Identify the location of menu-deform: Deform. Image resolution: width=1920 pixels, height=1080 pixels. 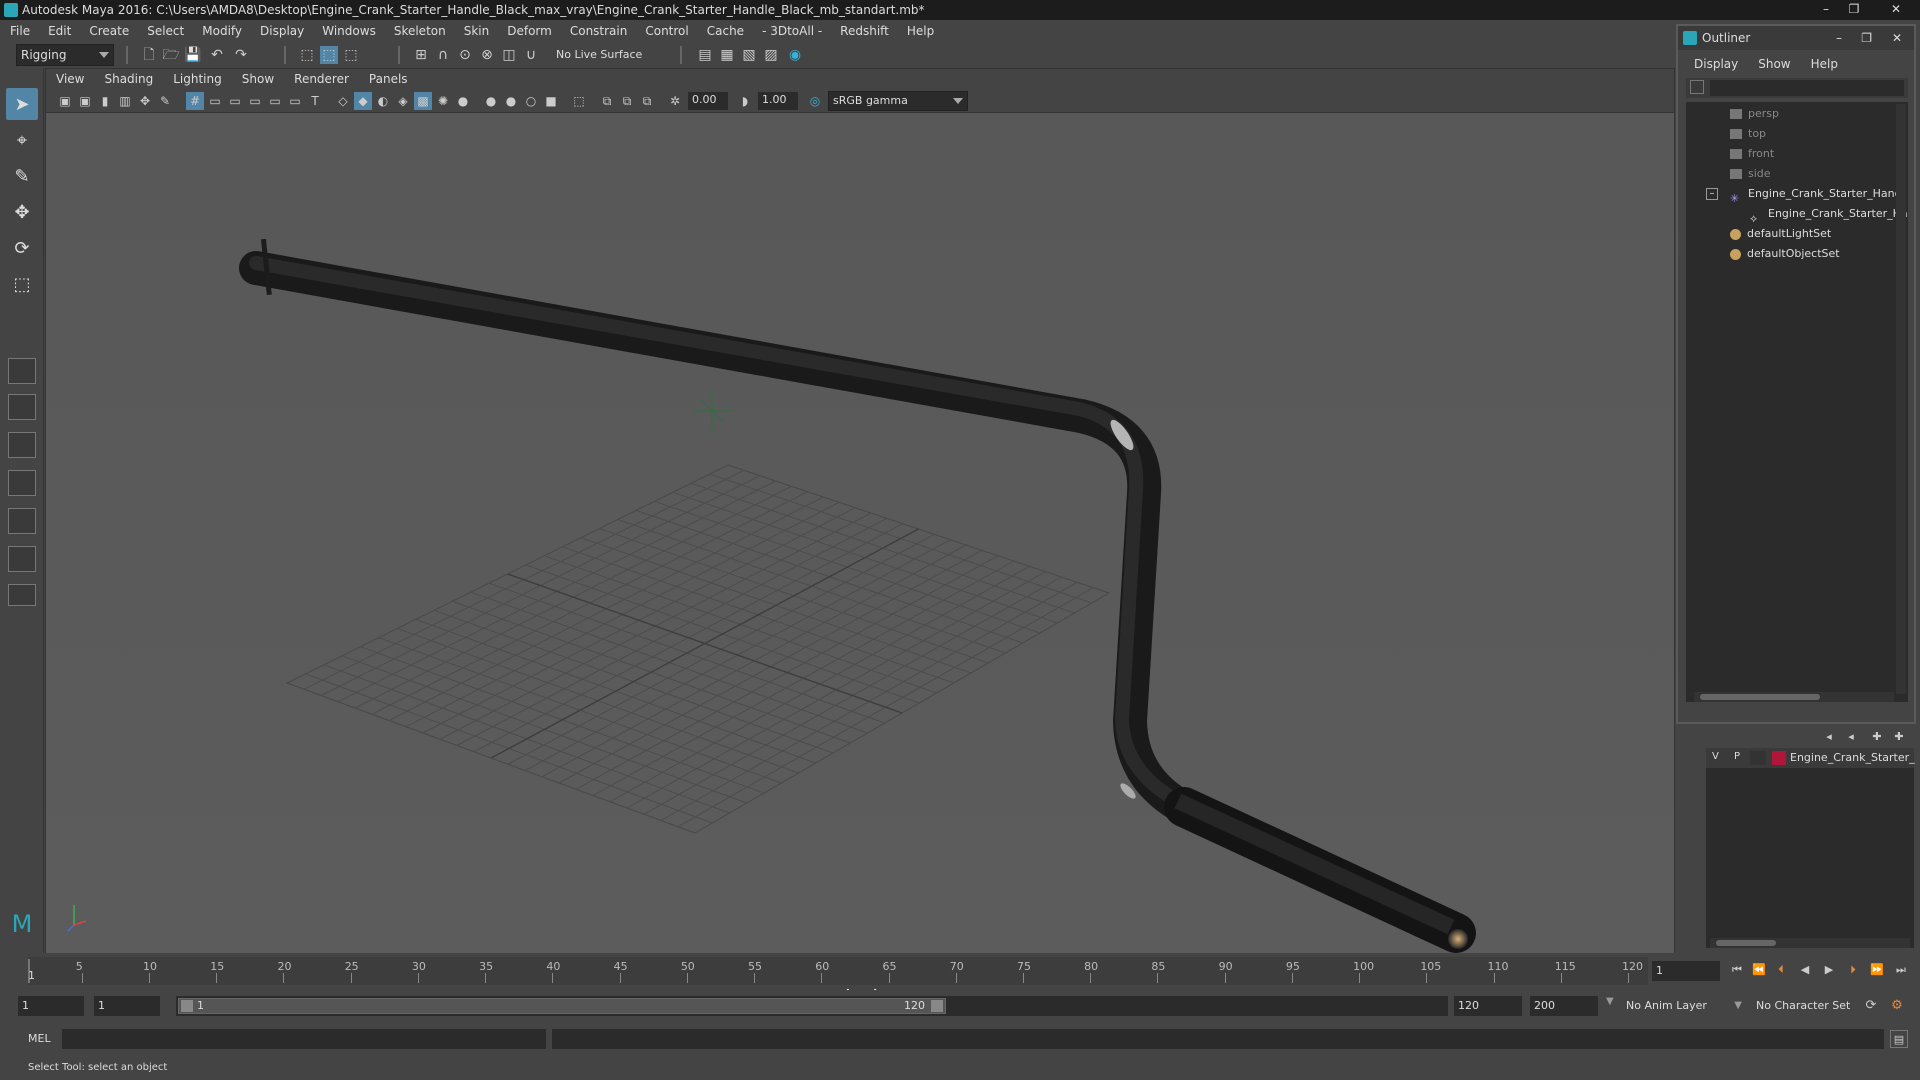
(529, 31).